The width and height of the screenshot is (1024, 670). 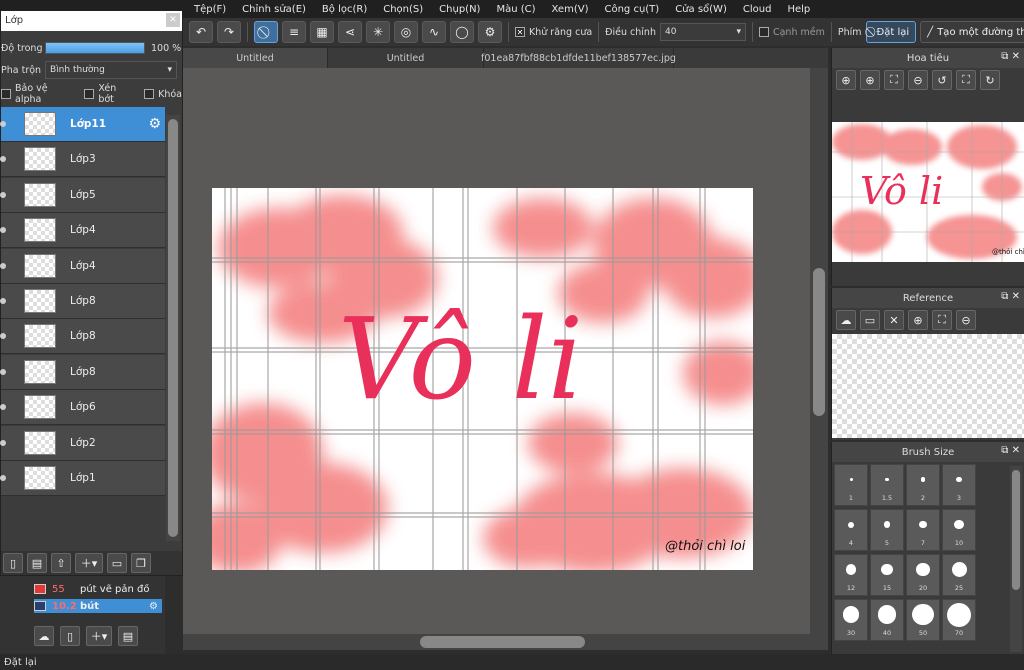 What do you see at coordinates (266, 32) in the screenshot?
I see `snap-off-button: ⃠` at bounding box center [266, 32].